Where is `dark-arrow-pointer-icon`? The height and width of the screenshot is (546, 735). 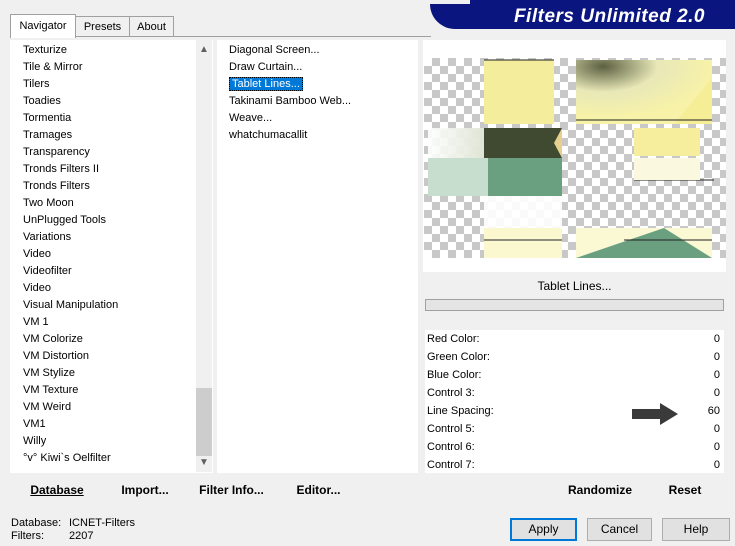 dark-arrow-pointer-icon is located at coordinates (655, 414).